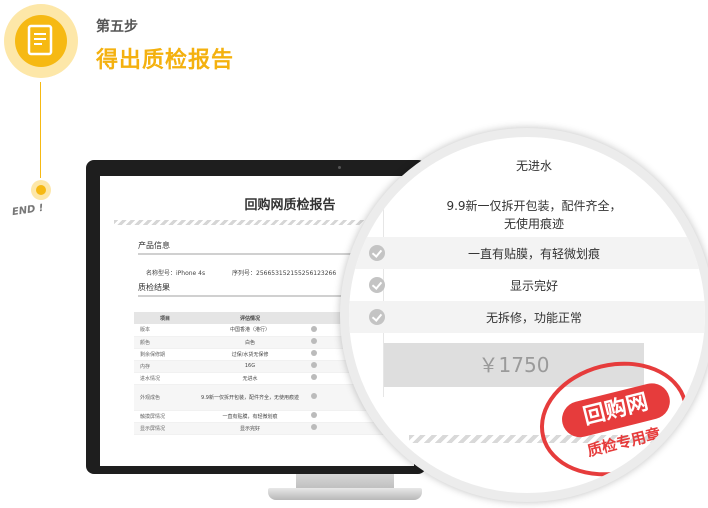  I want to click on detail-row-appearance: 9.9新一仅拆开包装，配件齐全， 无使用痕迹, so click(527, 218).